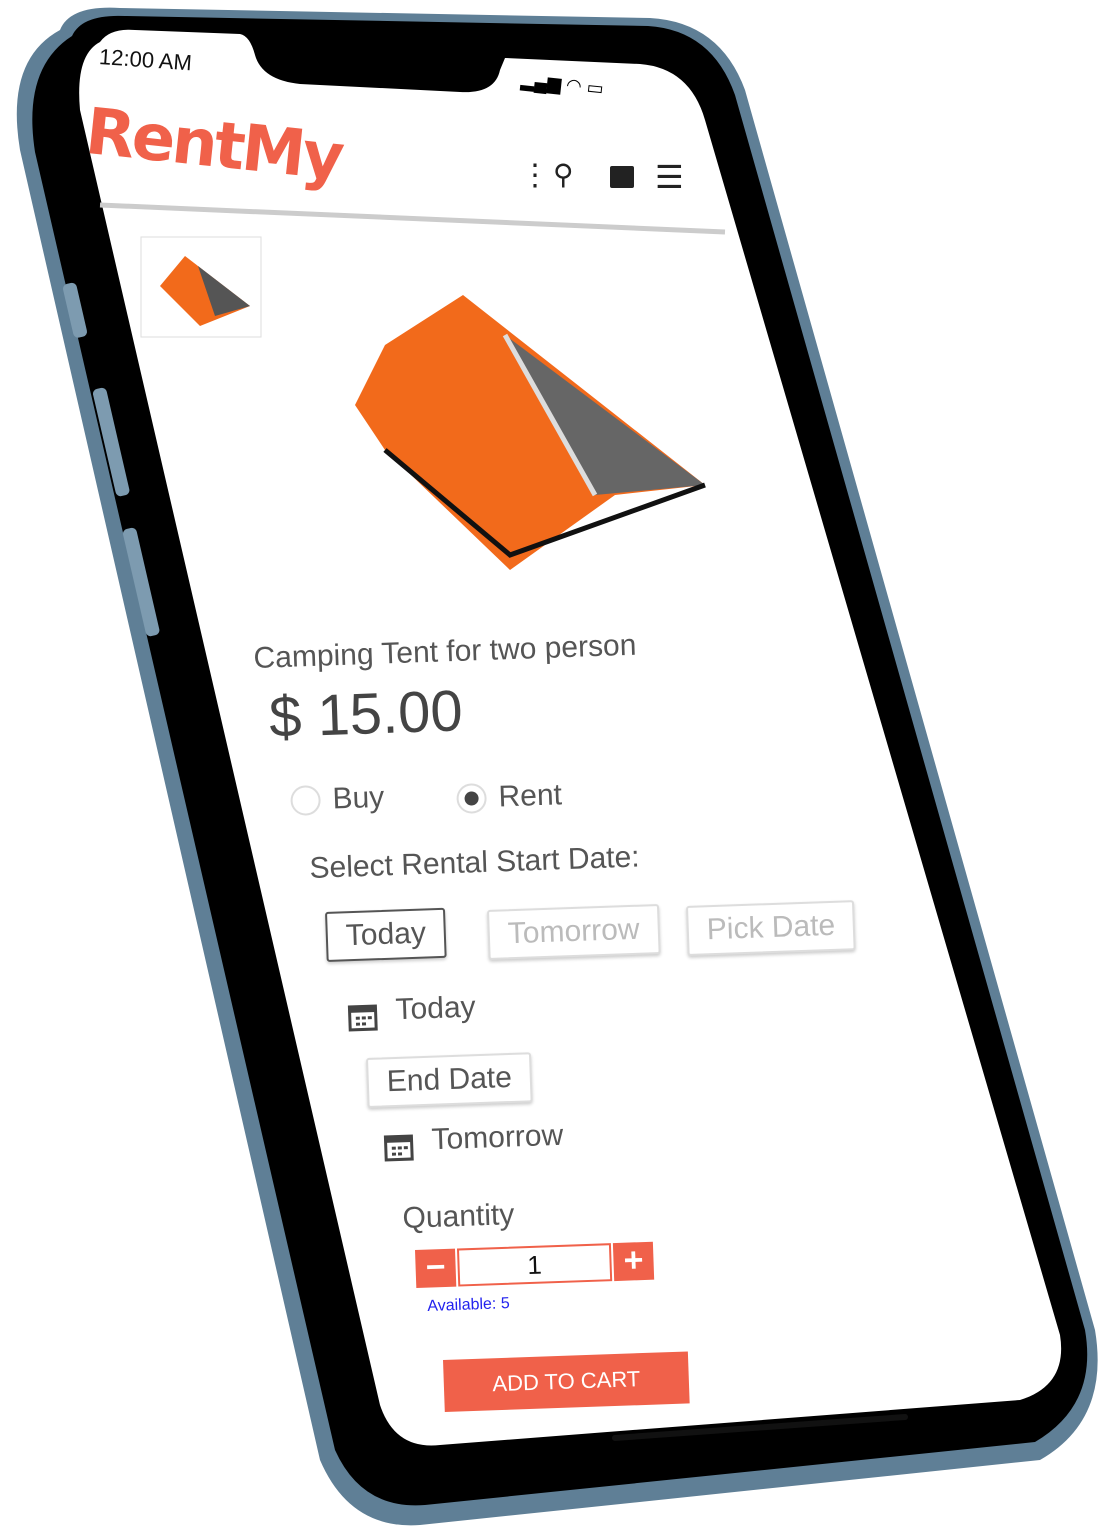  What do you see at coordinates (202, 288) in the screenshot?
I see `product-thumbnail` at bounding box center [202, 288].